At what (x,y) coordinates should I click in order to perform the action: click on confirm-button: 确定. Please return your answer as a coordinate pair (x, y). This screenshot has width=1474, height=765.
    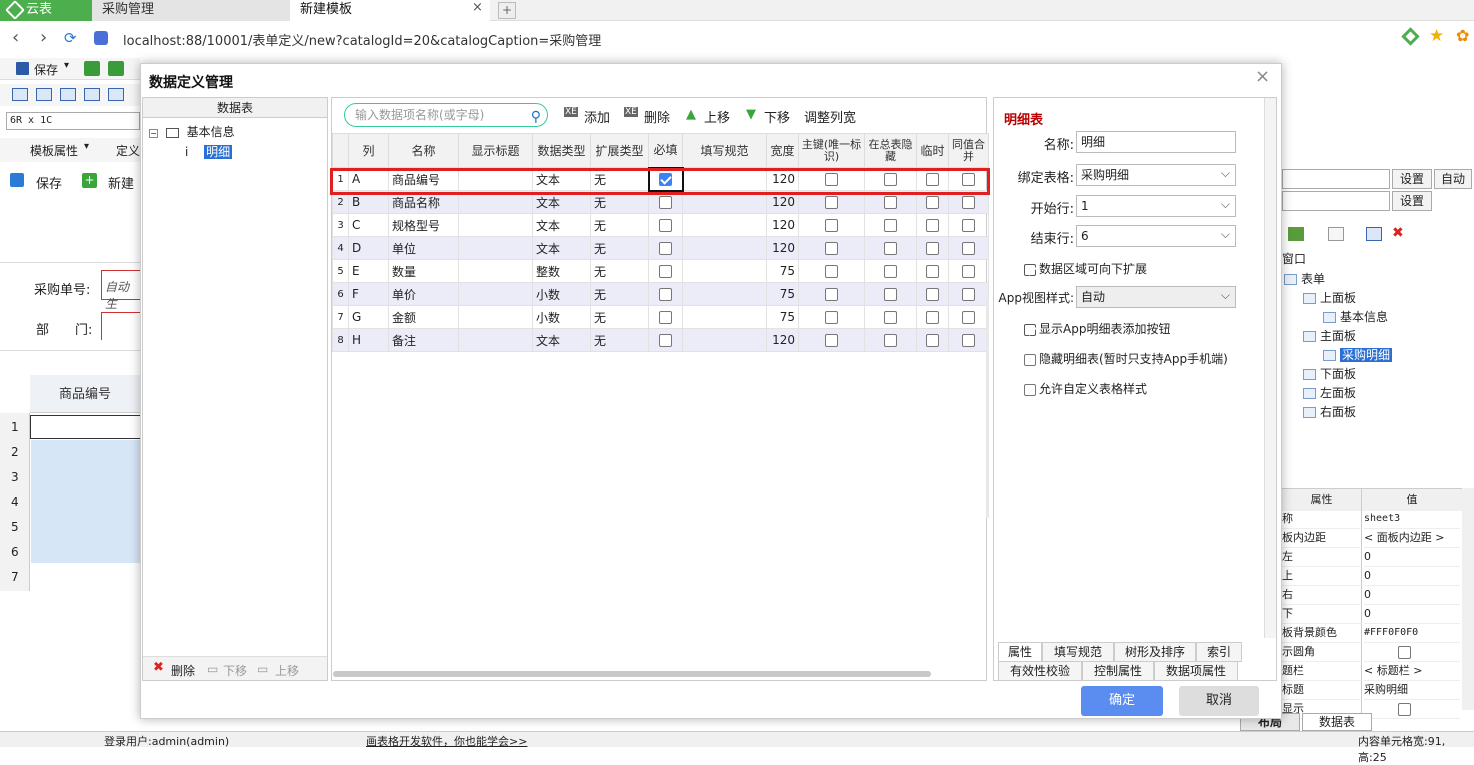
    Looking at the image, I should click on (1122, 701).